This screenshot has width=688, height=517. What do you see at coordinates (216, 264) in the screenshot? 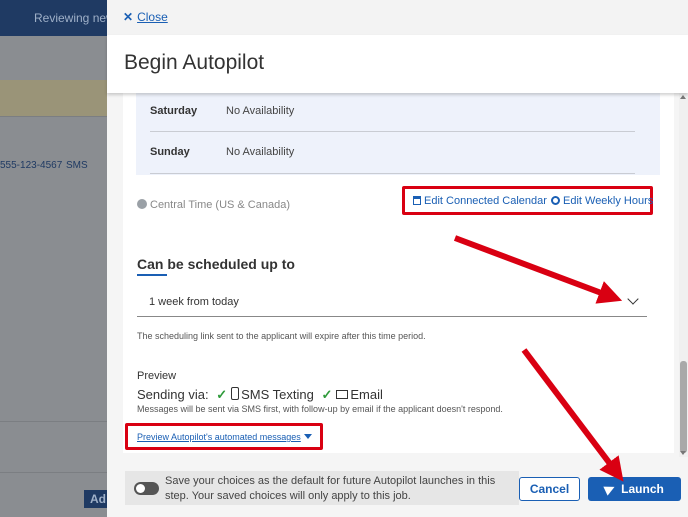
I see `schedule-heading: Can be scheduled up to` at bounding box center [216, 264].